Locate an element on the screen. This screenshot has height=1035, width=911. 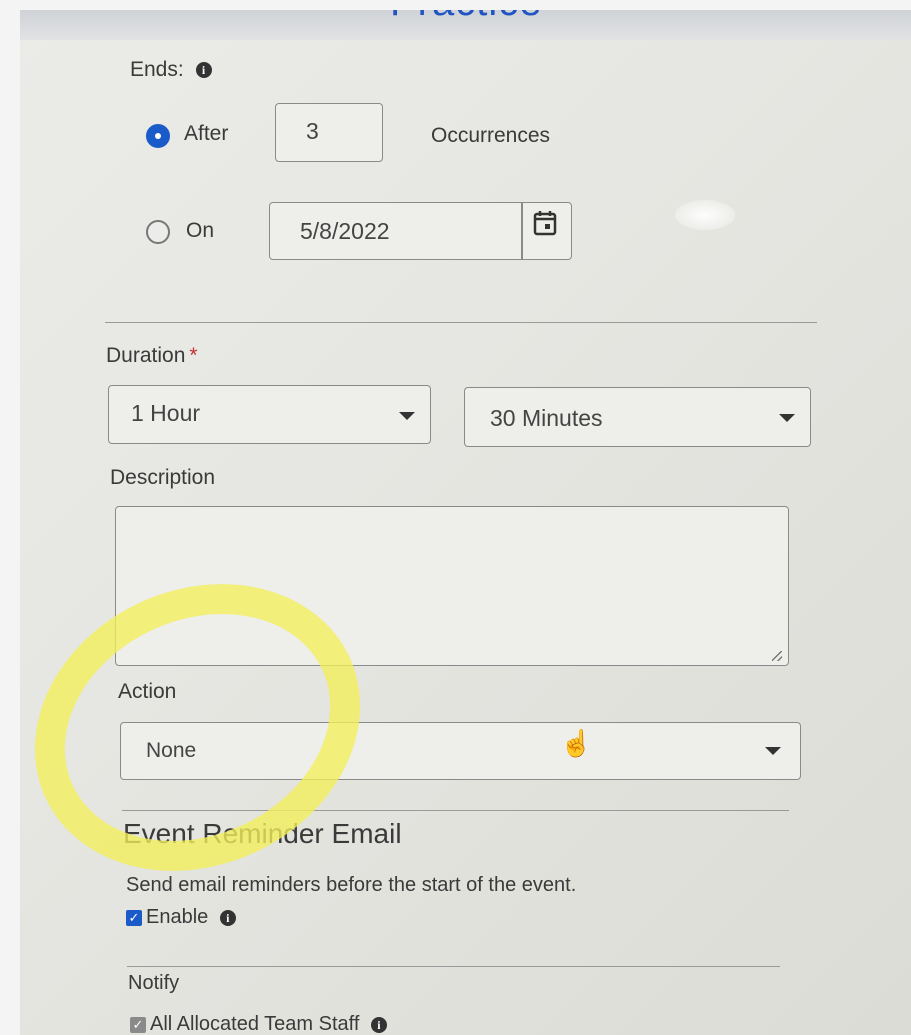
ends-on-radio is located at coordinates (158, 232).